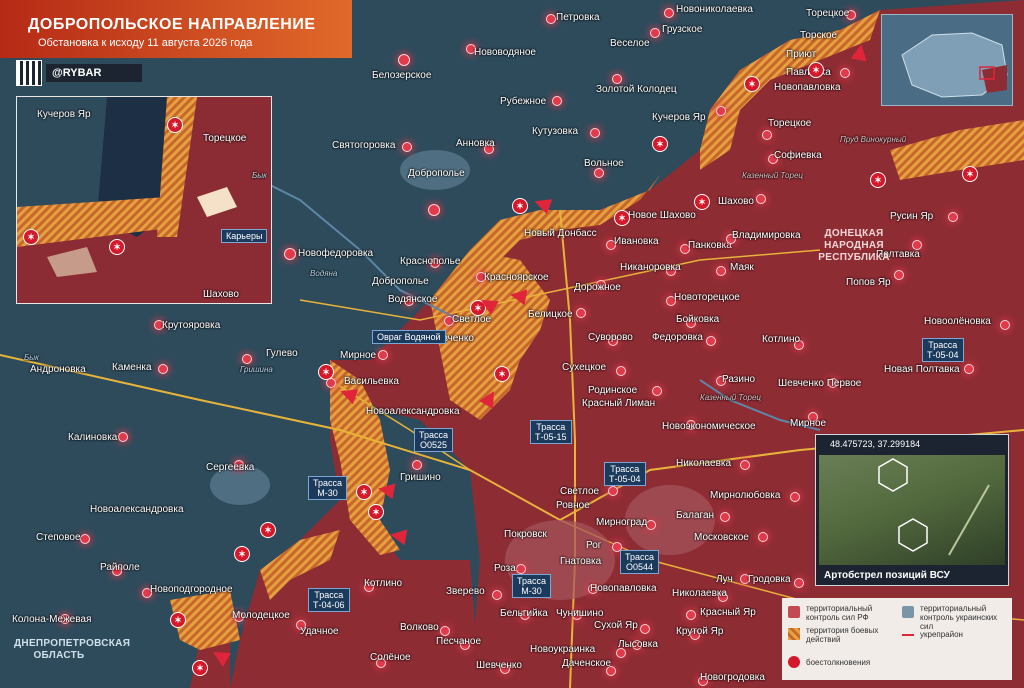 The height and width of the screenshot is (688, 1024). What do you see at coordinates (563, 649) in the screenshot?
I see `city-label: Новоукраинка` at bounding box center [563, 649].